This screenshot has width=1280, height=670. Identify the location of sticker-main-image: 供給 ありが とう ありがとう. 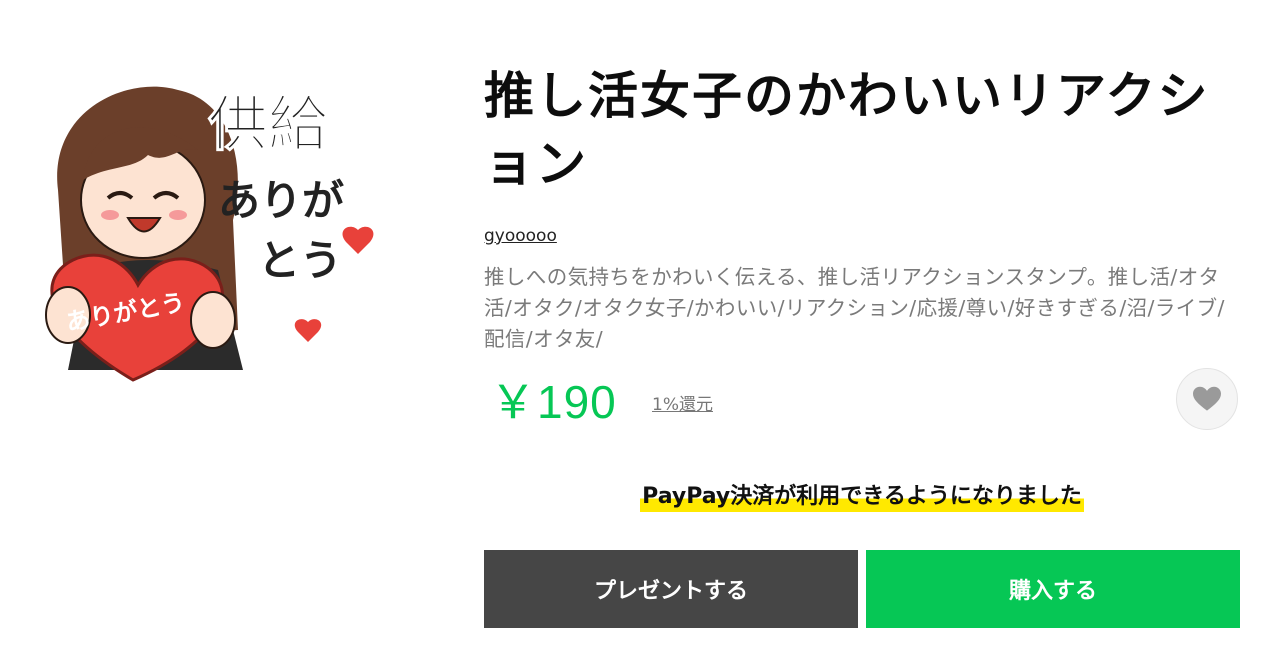
(208, 240).